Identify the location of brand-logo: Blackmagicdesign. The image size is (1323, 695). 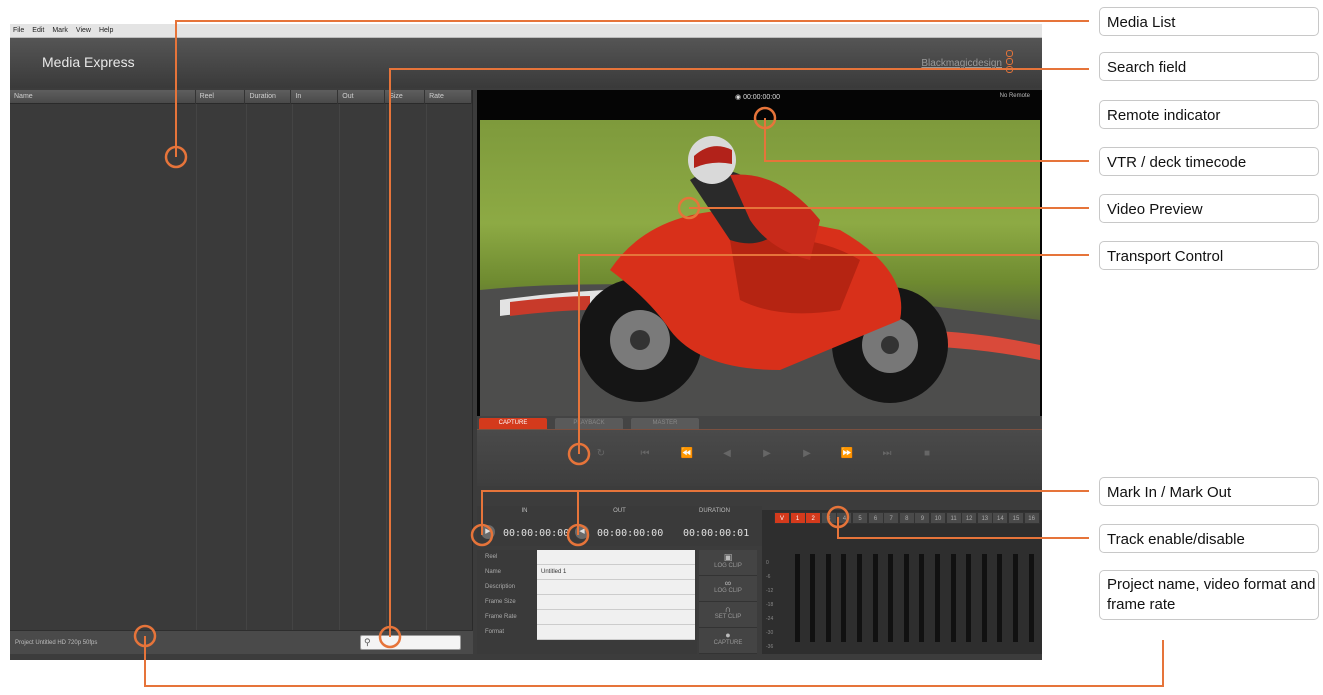
(961, 63).